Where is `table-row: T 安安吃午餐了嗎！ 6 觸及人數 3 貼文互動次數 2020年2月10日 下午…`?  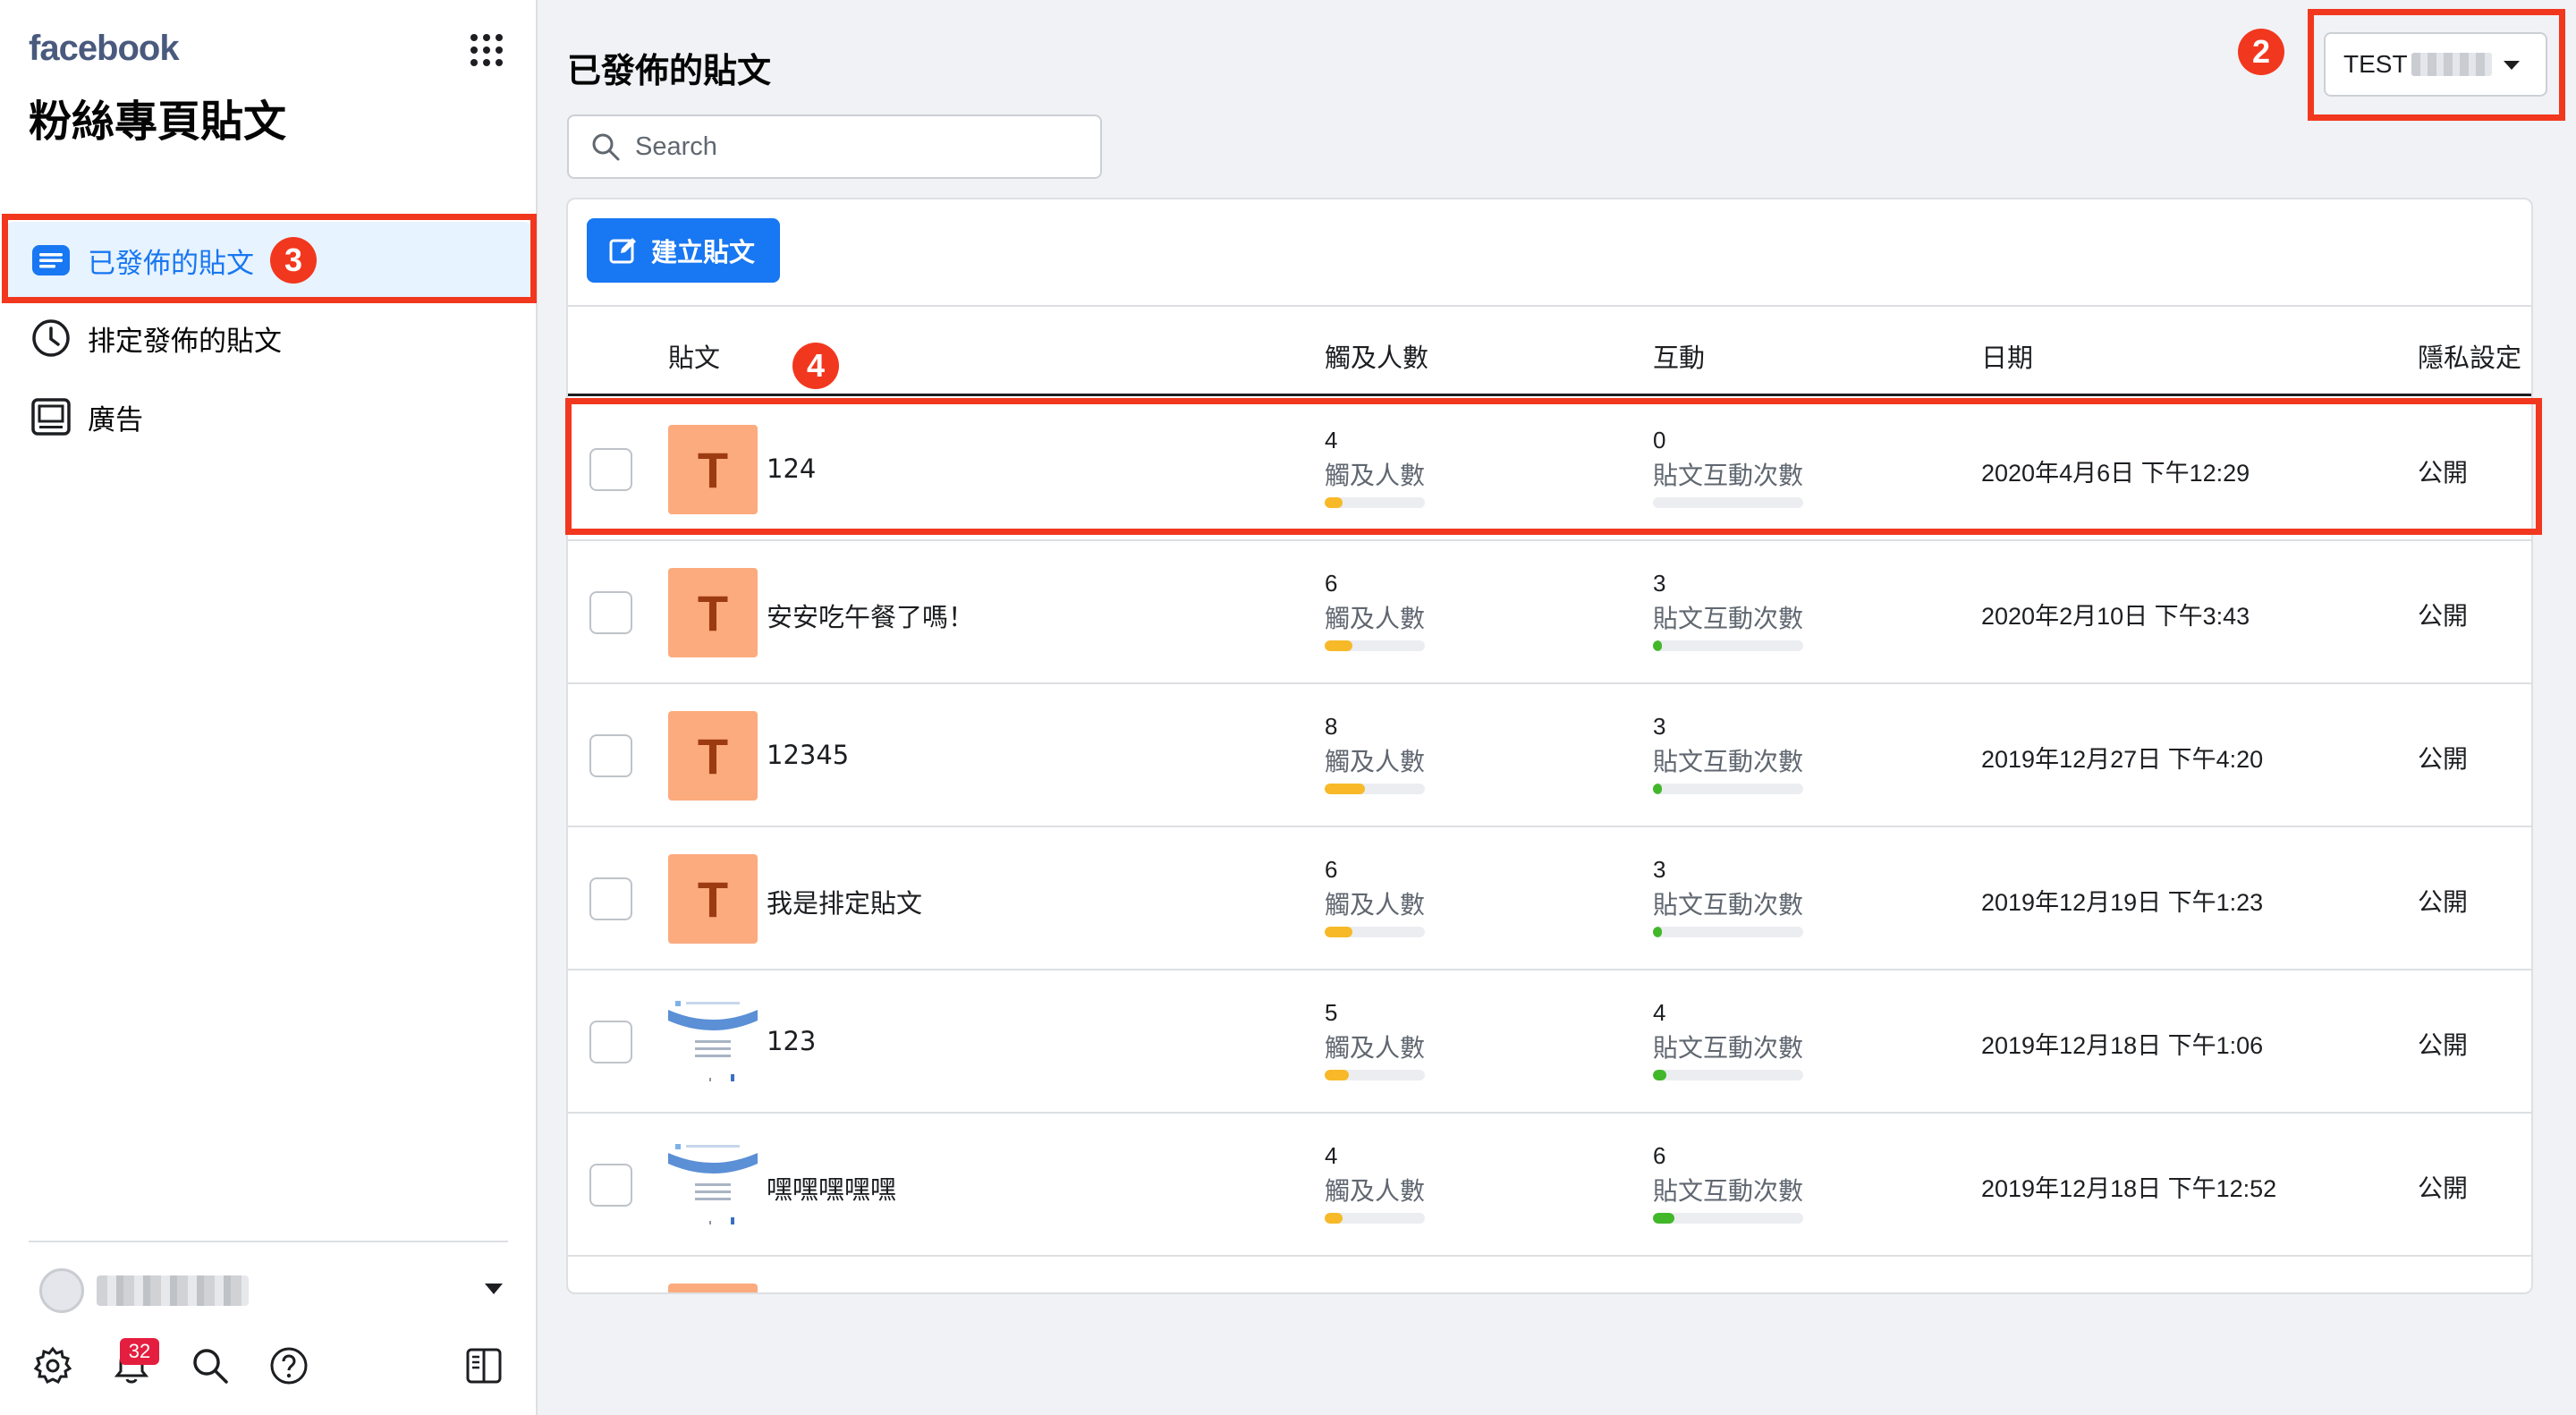 table-row: T 安安吃午餐了嗎！ 6 觸及人數 3 貼文互動次數 2020年2月10日 下午… is located at coordinates (1549, 612).